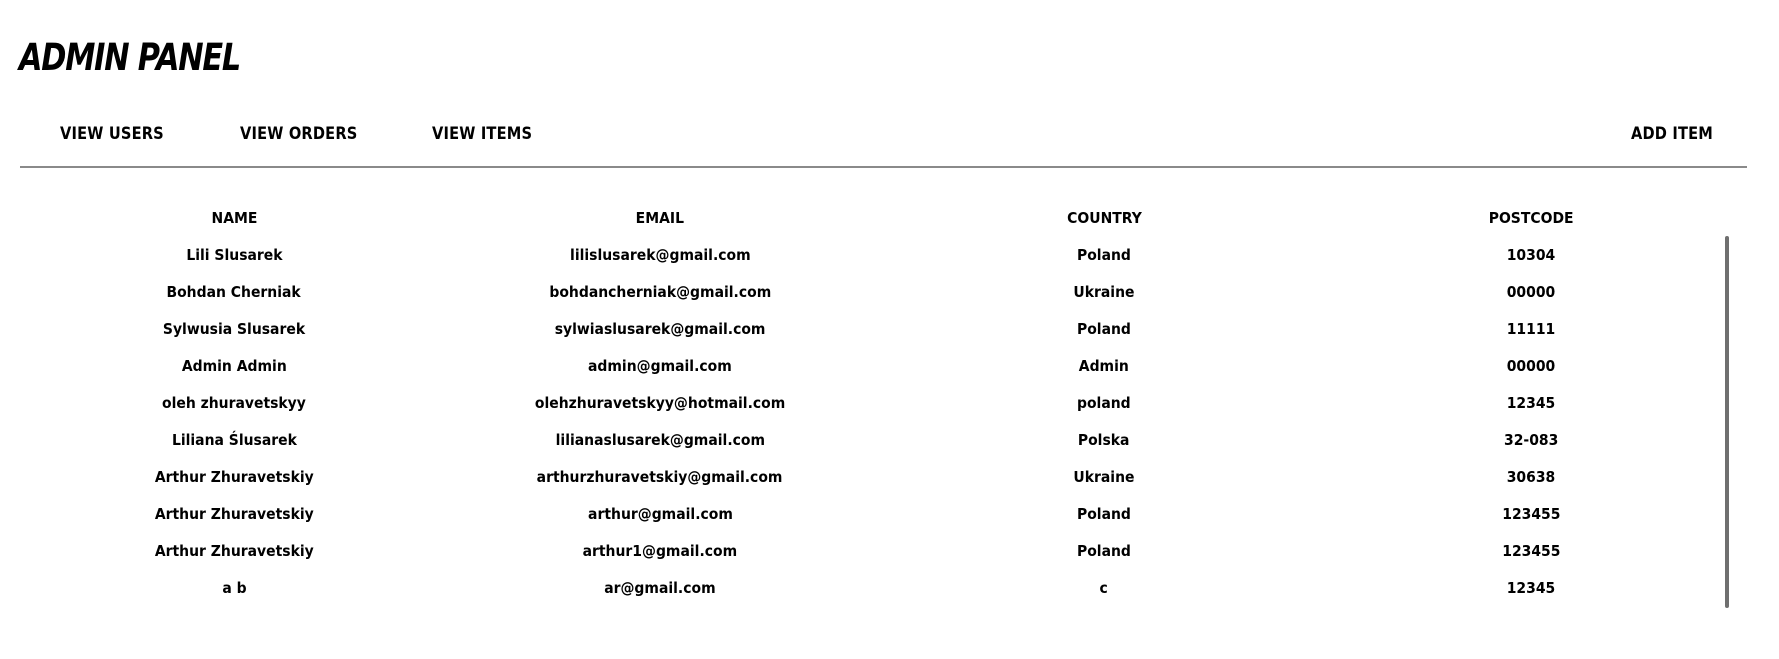  What do you see at coordinates (298, 134) in the screenshot?
I see `view-orders-link: VIEW ORDERS` at bounding box center [298, 134].